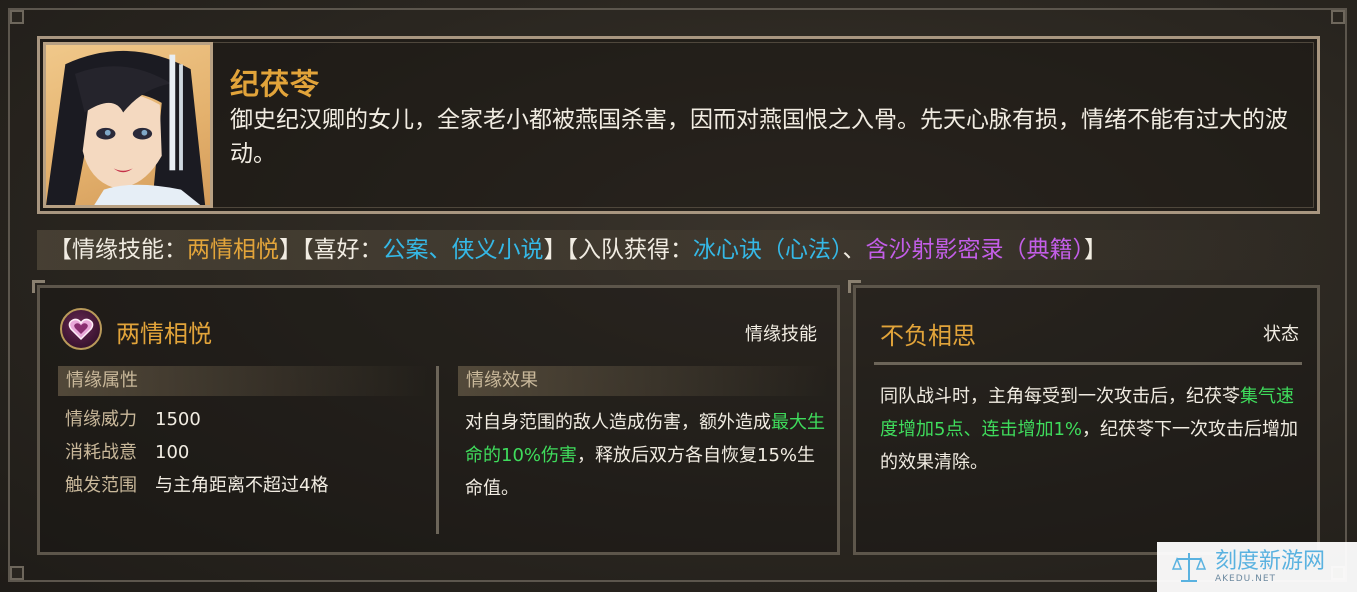 The height and width of the screenshot is (592, 1357). What do you see at coordinates (630, 250) in the screenshot?
I see `reward-prefix: 【入队获得：` at bounding box center [630, 250].